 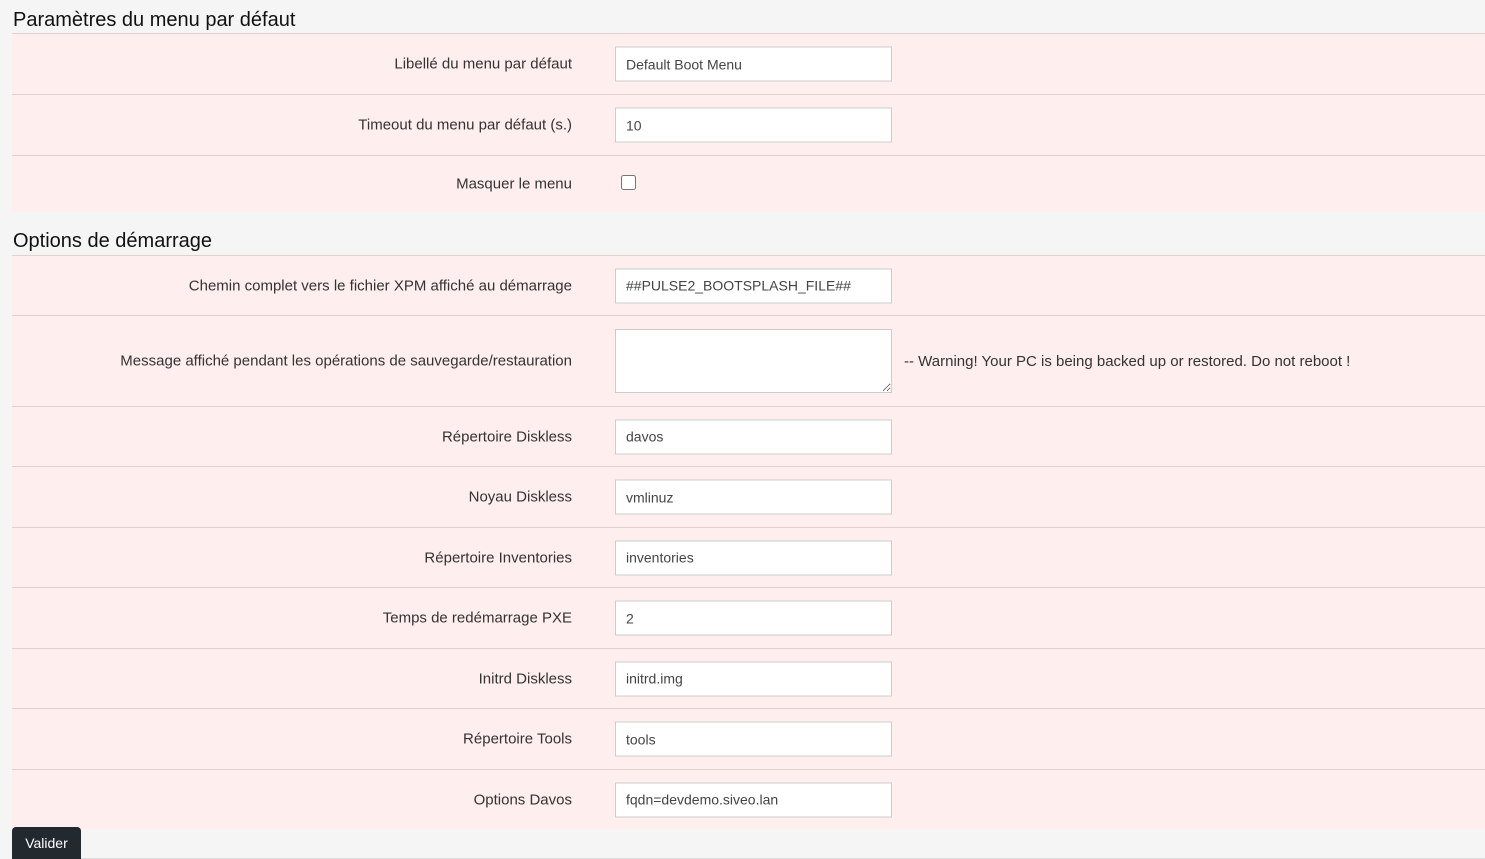 I want to click on form-actions: Valider, so click(x=748, y=843).